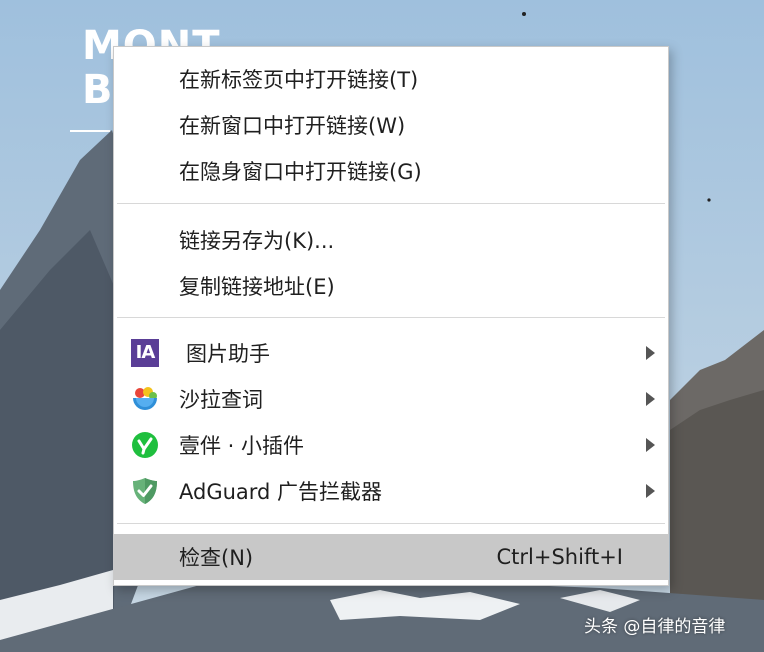  I want to click on menu-item-copy-link-address: 复制链接地址(E), so click(391, 286).